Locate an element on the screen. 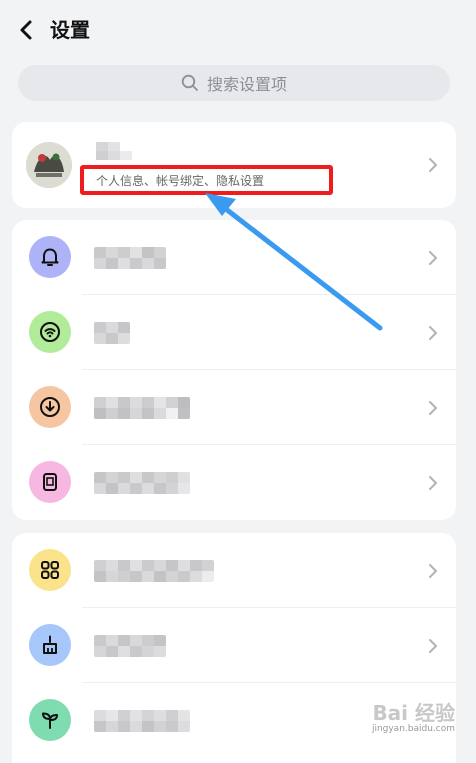  settings-item-downloads is located at coordinates (234, 407).